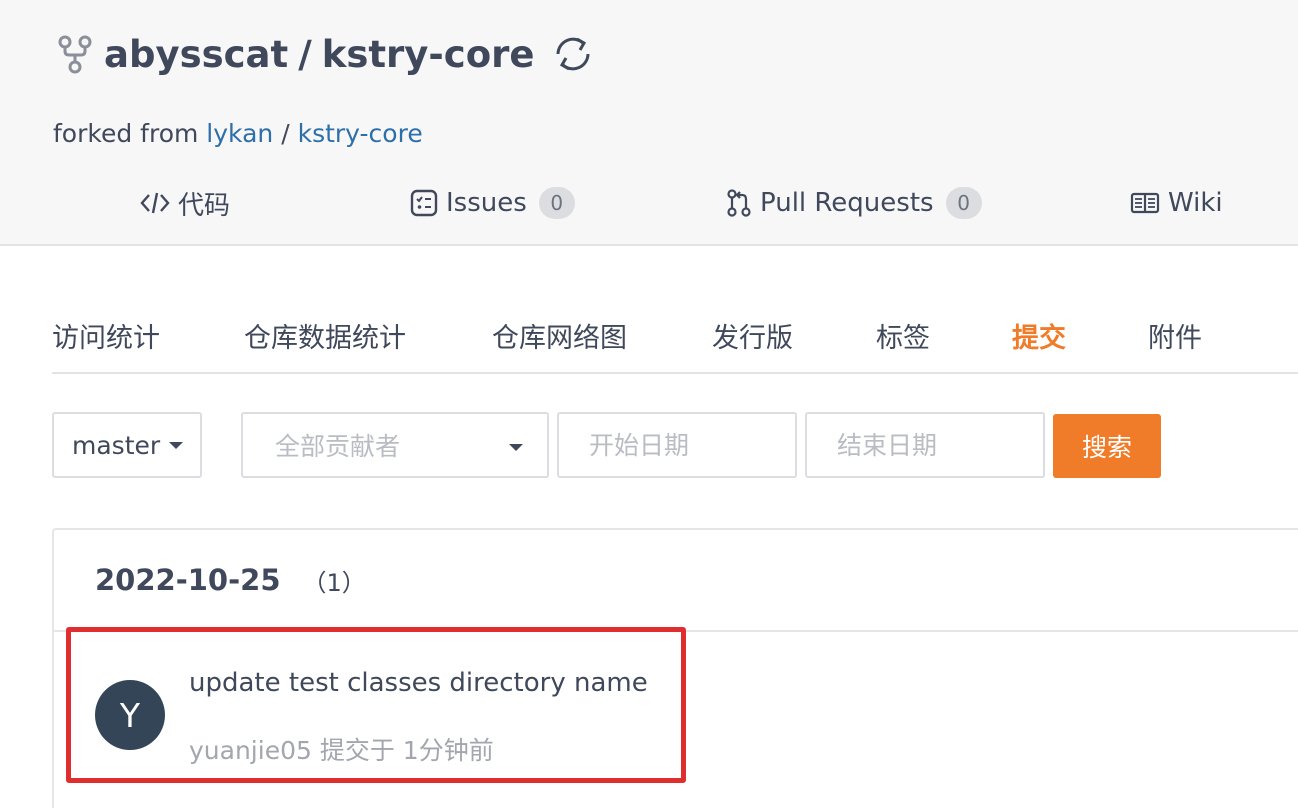  I want to click on pull-request-icon, so click(739, 203).